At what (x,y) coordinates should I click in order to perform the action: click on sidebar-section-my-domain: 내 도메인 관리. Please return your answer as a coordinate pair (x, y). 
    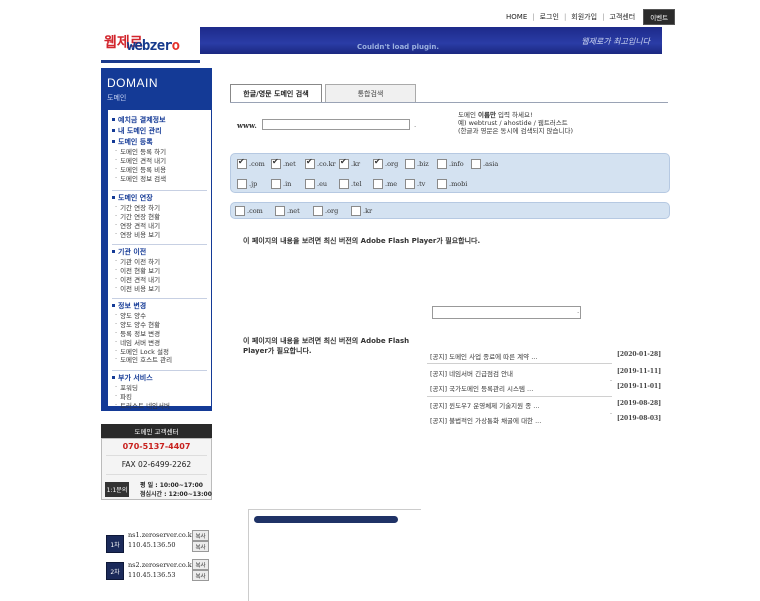
    Looking at the image, I should click on (159, 130).